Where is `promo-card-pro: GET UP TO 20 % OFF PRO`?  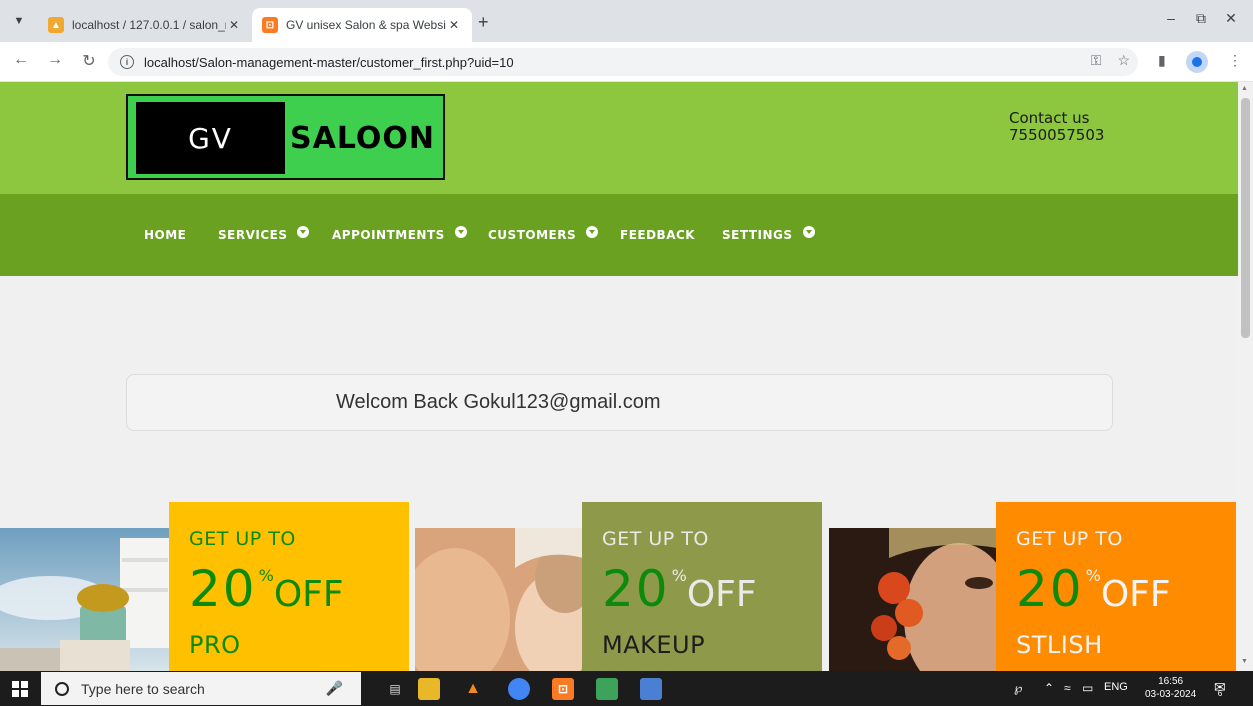 promo-card-pro: GET UP TO 20 % OFF PRO is located at coordinates (289, 586).